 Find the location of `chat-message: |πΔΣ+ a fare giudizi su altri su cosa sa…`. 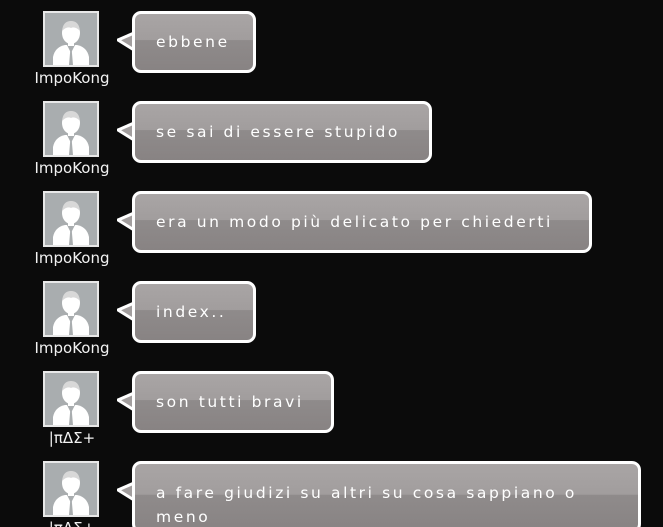

chat-message: |πΔΣ+ a fare giudizi su altri su cosa sa… is located at coordinates (331, 494).